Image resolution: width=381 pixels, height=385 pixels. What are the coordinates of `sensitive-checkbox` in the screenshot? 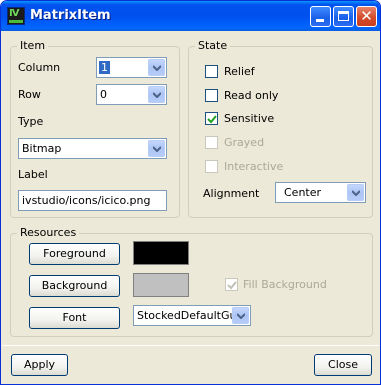 It's located at (211, 118).